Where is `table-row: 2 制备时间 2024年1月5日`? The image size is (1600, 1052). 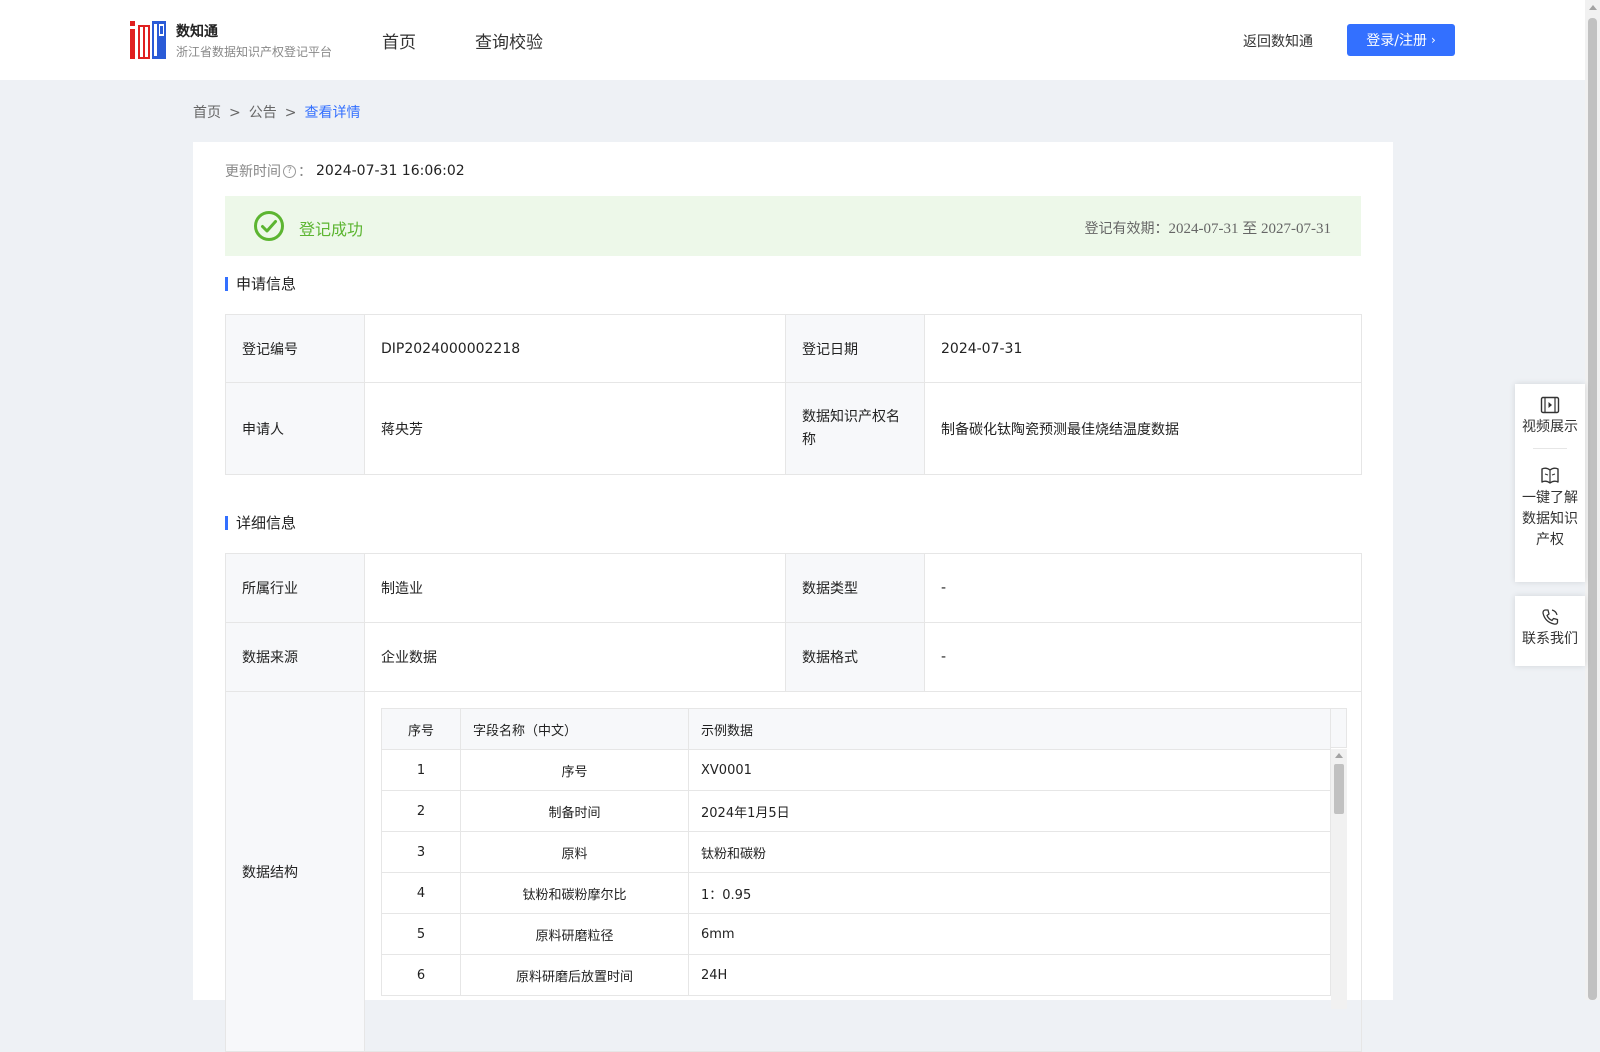 table-row: 2 制备时间 2024年1月5日 is located at coordinates (856, 811).